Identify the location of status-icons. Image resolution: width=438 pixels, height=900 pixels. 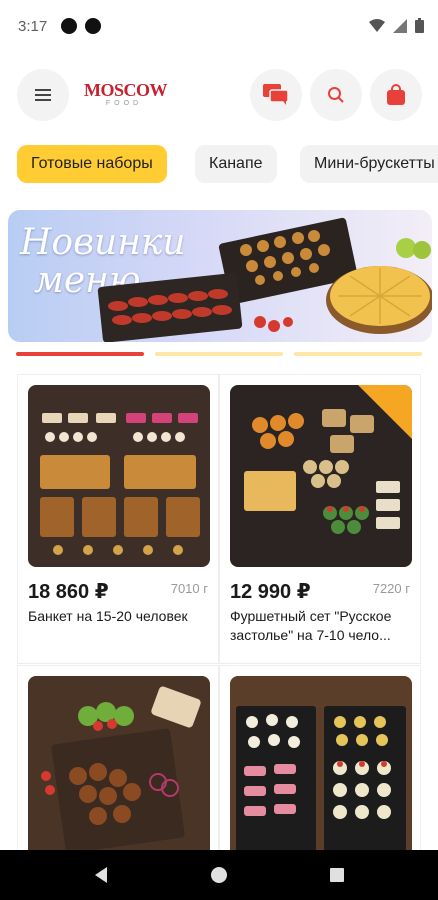
(396, 25).